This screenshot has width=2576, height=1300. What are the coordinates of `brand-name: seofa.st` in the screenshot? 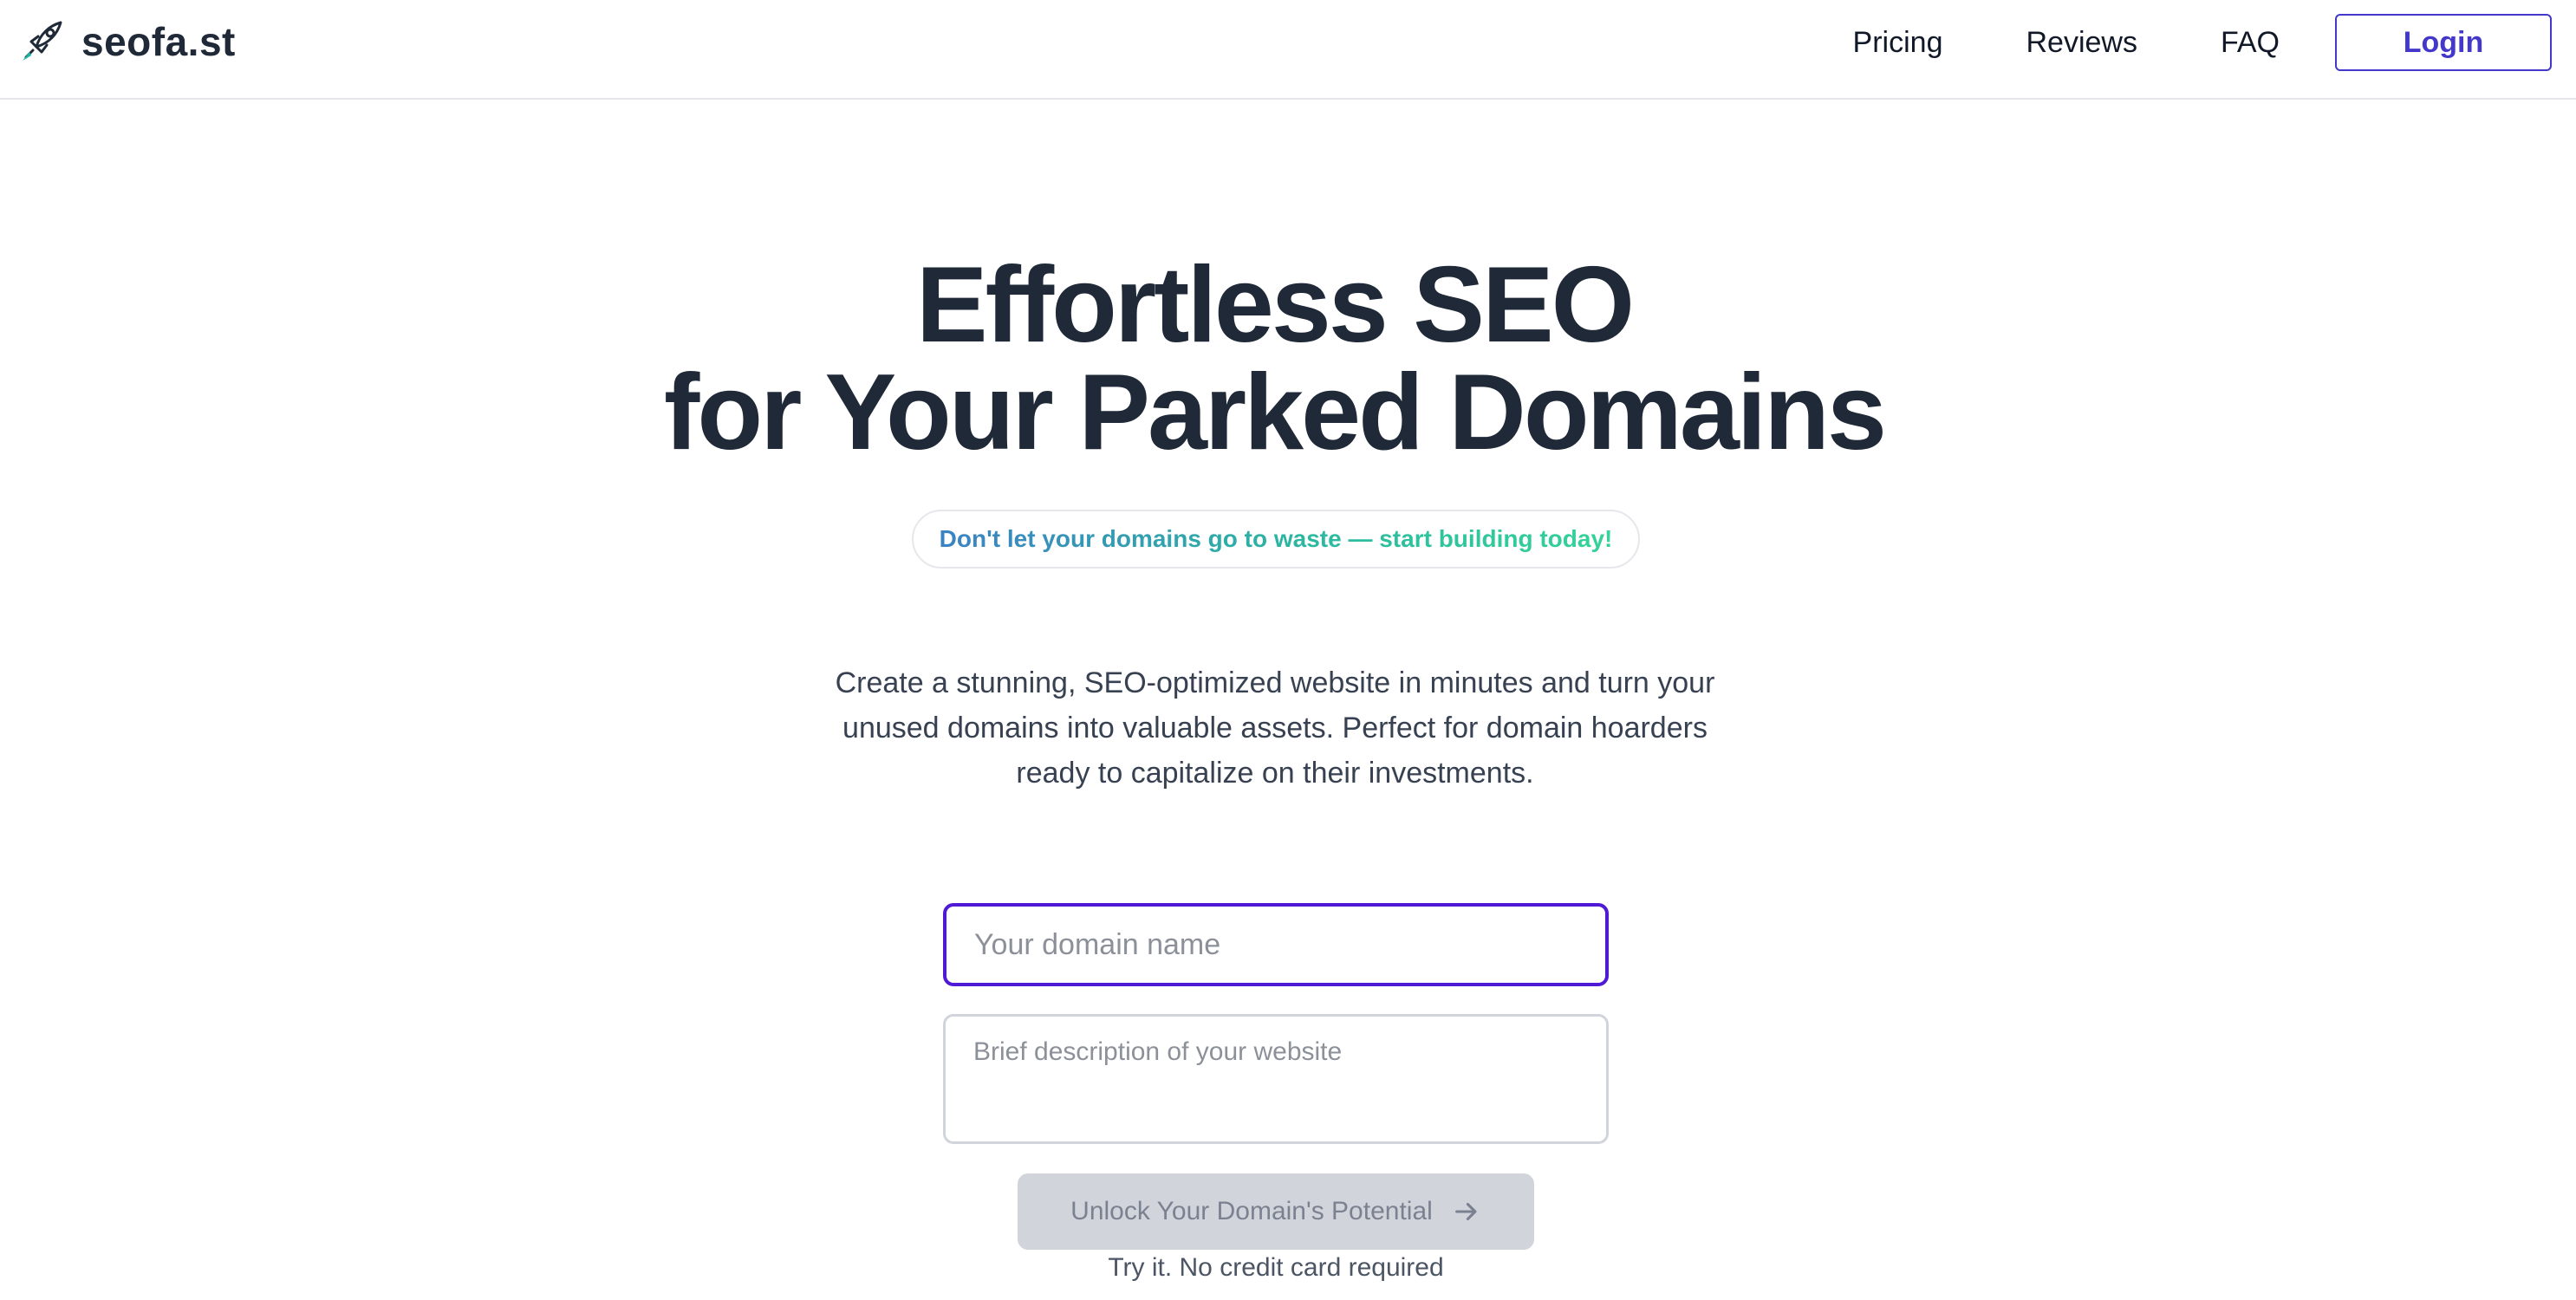 It's located at (158, 41).